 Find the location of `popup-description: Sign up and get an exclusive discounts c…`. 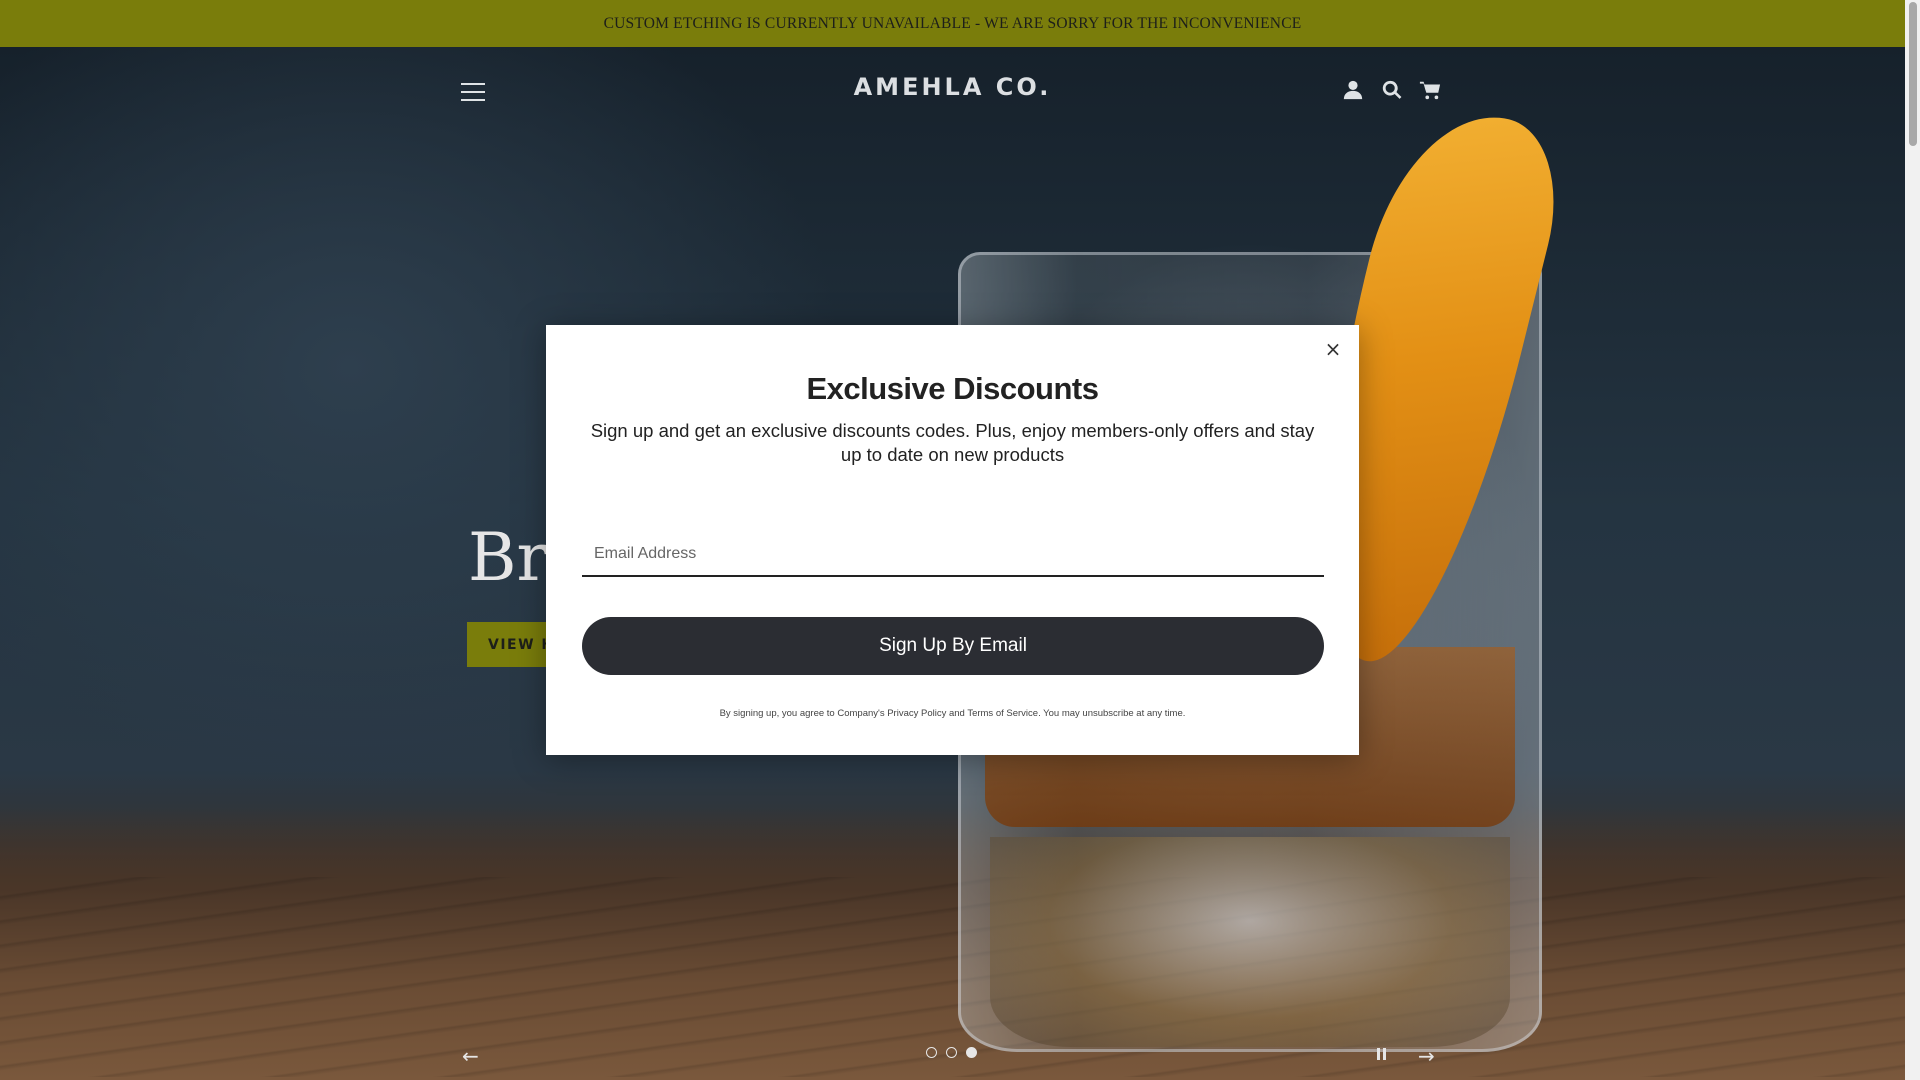

popup-description: Sign up and get an exclusive discounts c… is located at coordinates (952, 442).